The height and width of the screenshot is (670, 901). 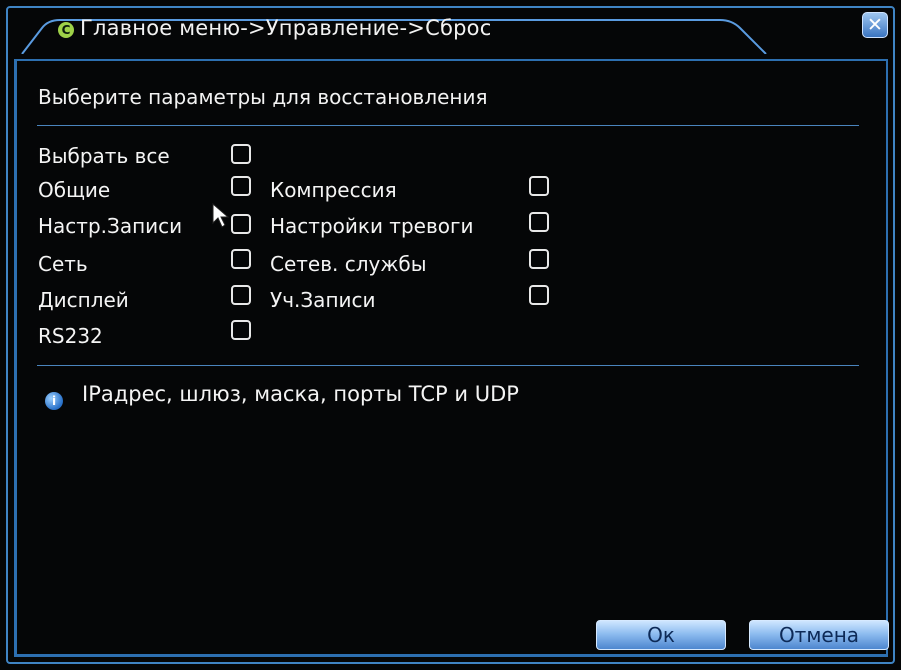 I want to click on option-label-general: Общие, so click(x=74, y=190).